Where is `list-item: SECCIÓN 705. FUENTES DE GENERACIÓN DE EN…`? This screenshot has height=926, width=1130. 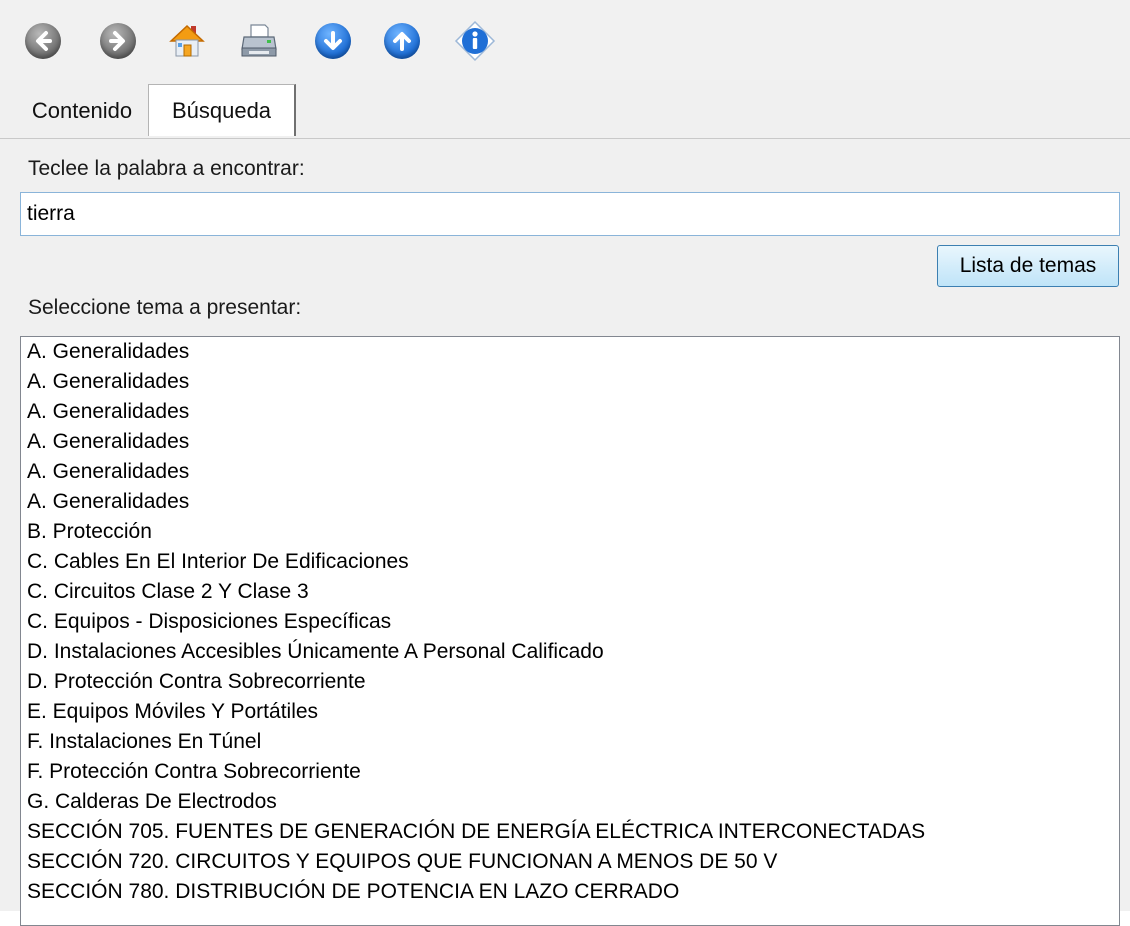 list-item: SECCIÓN 705. FUENTES DE GENERACIÓN DE EN… is located at coordinates (570, 832).